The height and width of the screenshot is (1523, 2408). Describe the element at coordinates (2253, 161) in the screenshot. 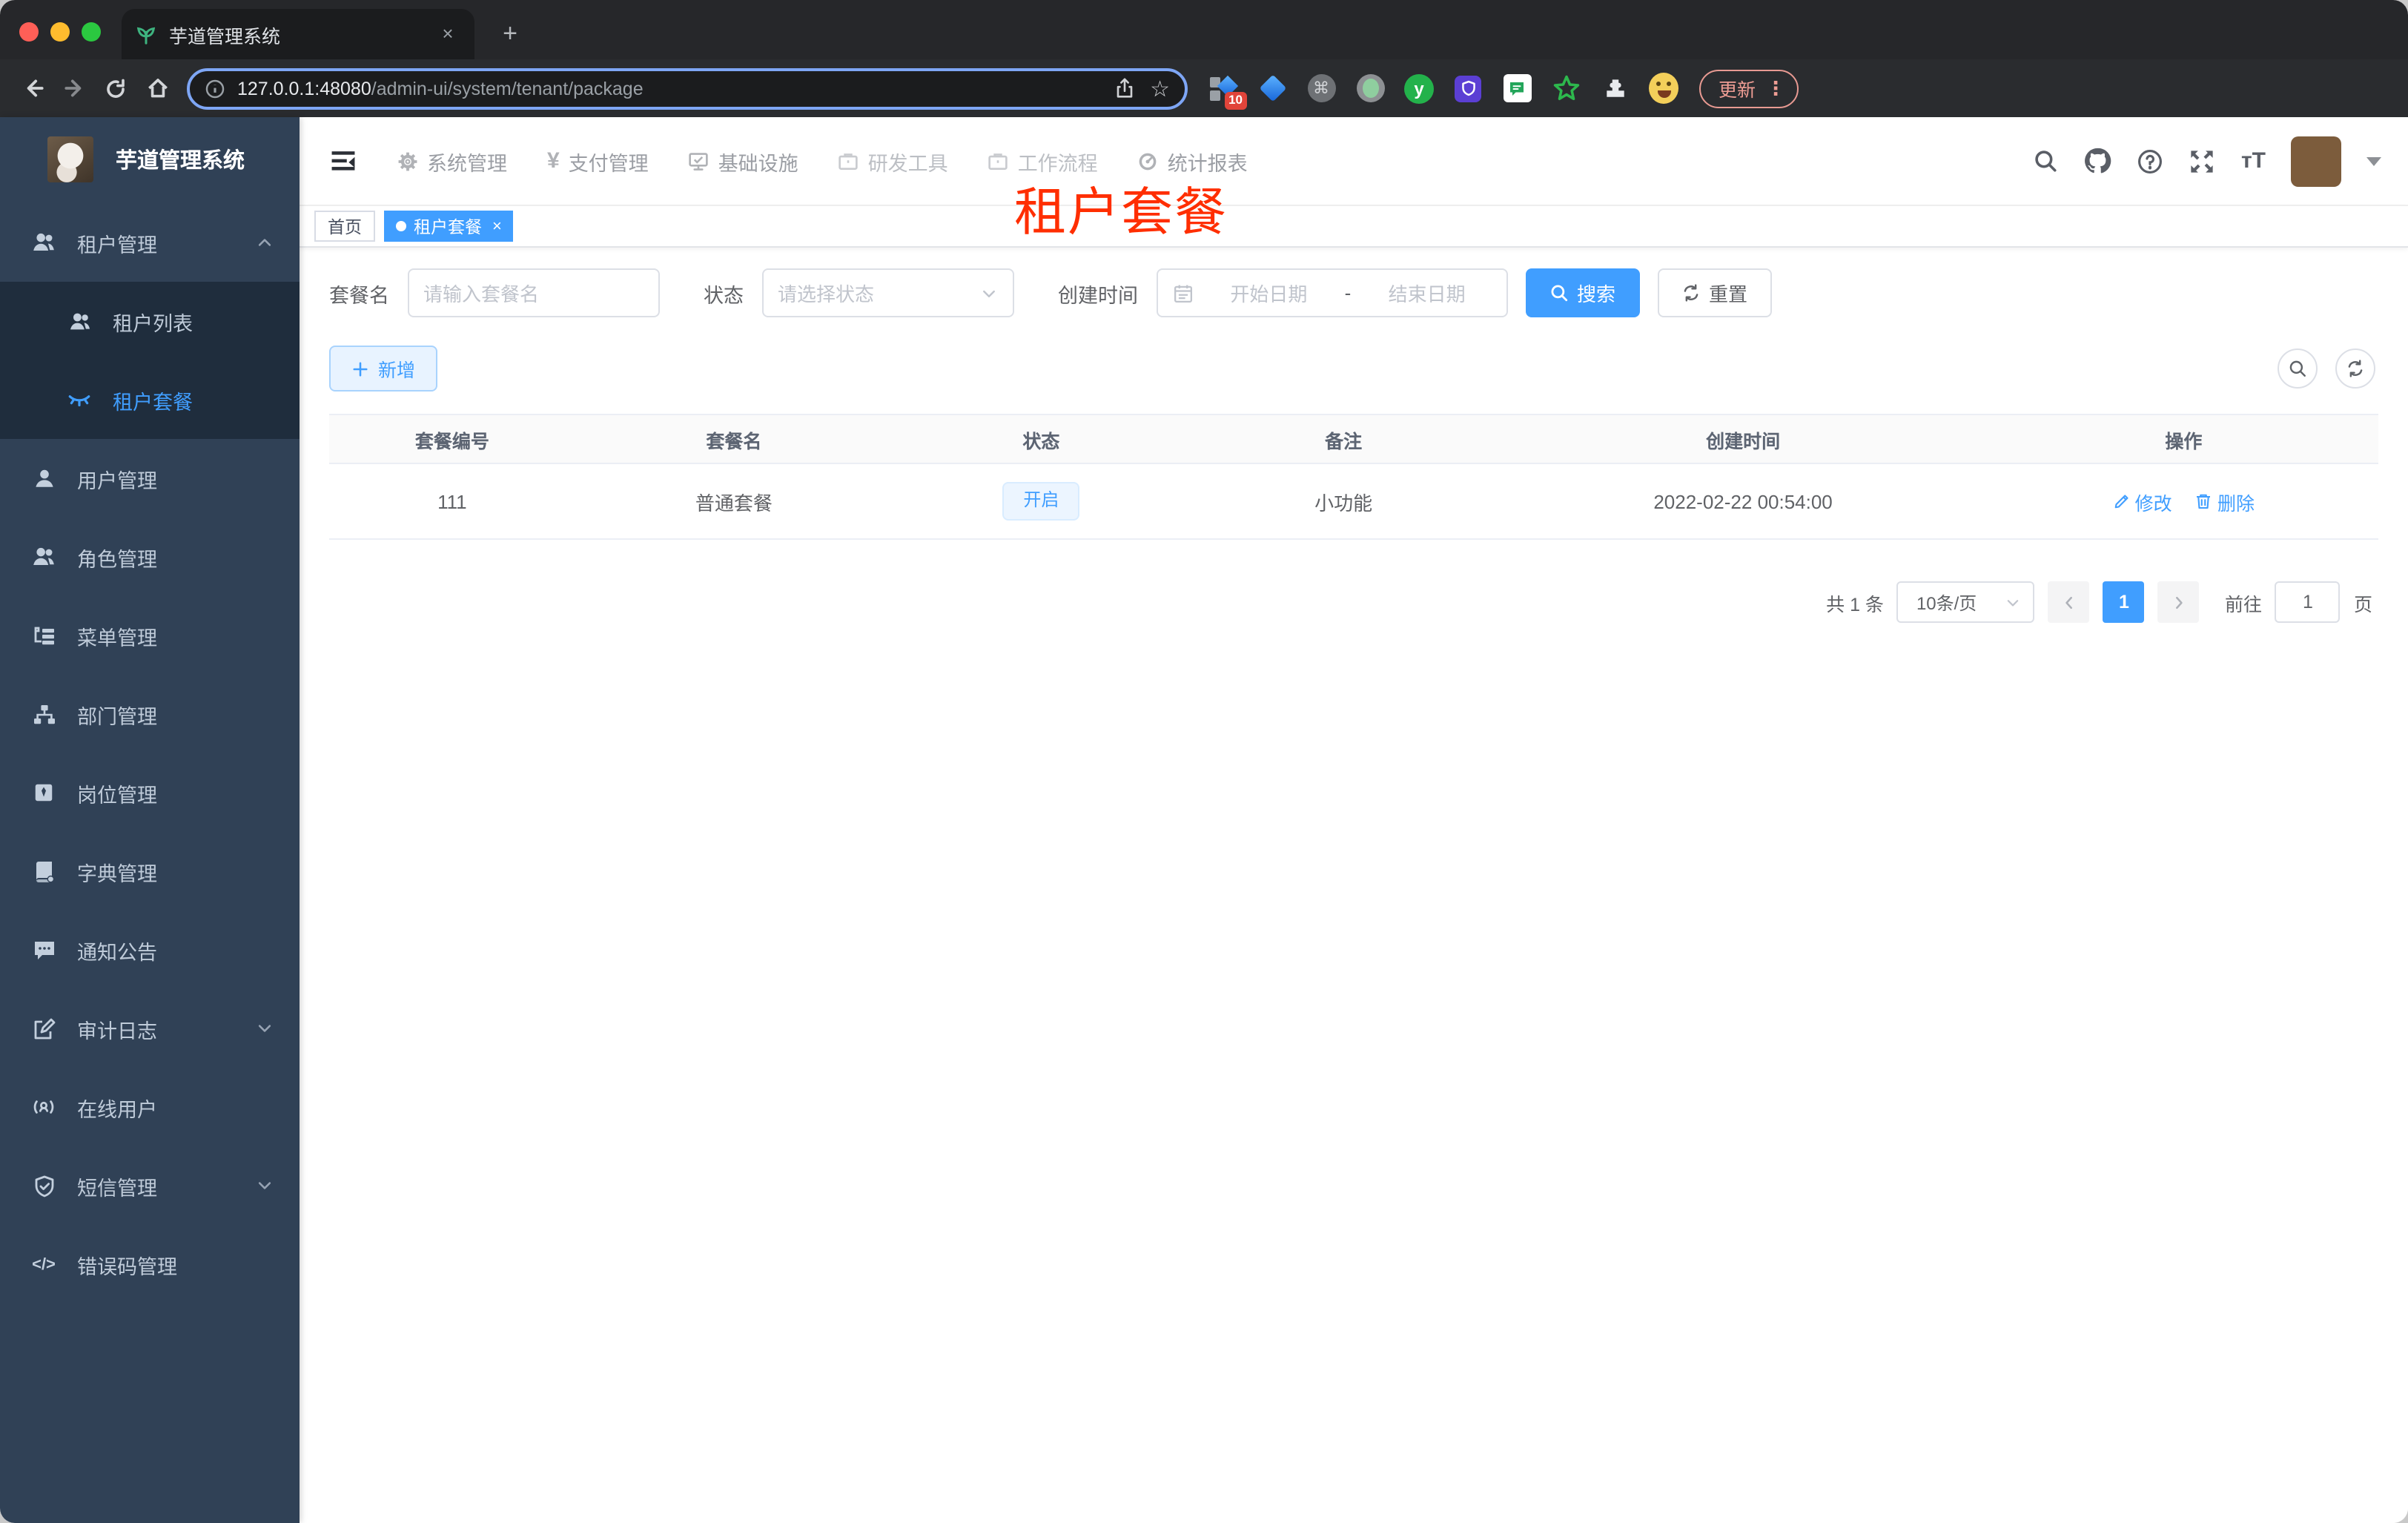

I see `font-size-icon: тT` at that location.